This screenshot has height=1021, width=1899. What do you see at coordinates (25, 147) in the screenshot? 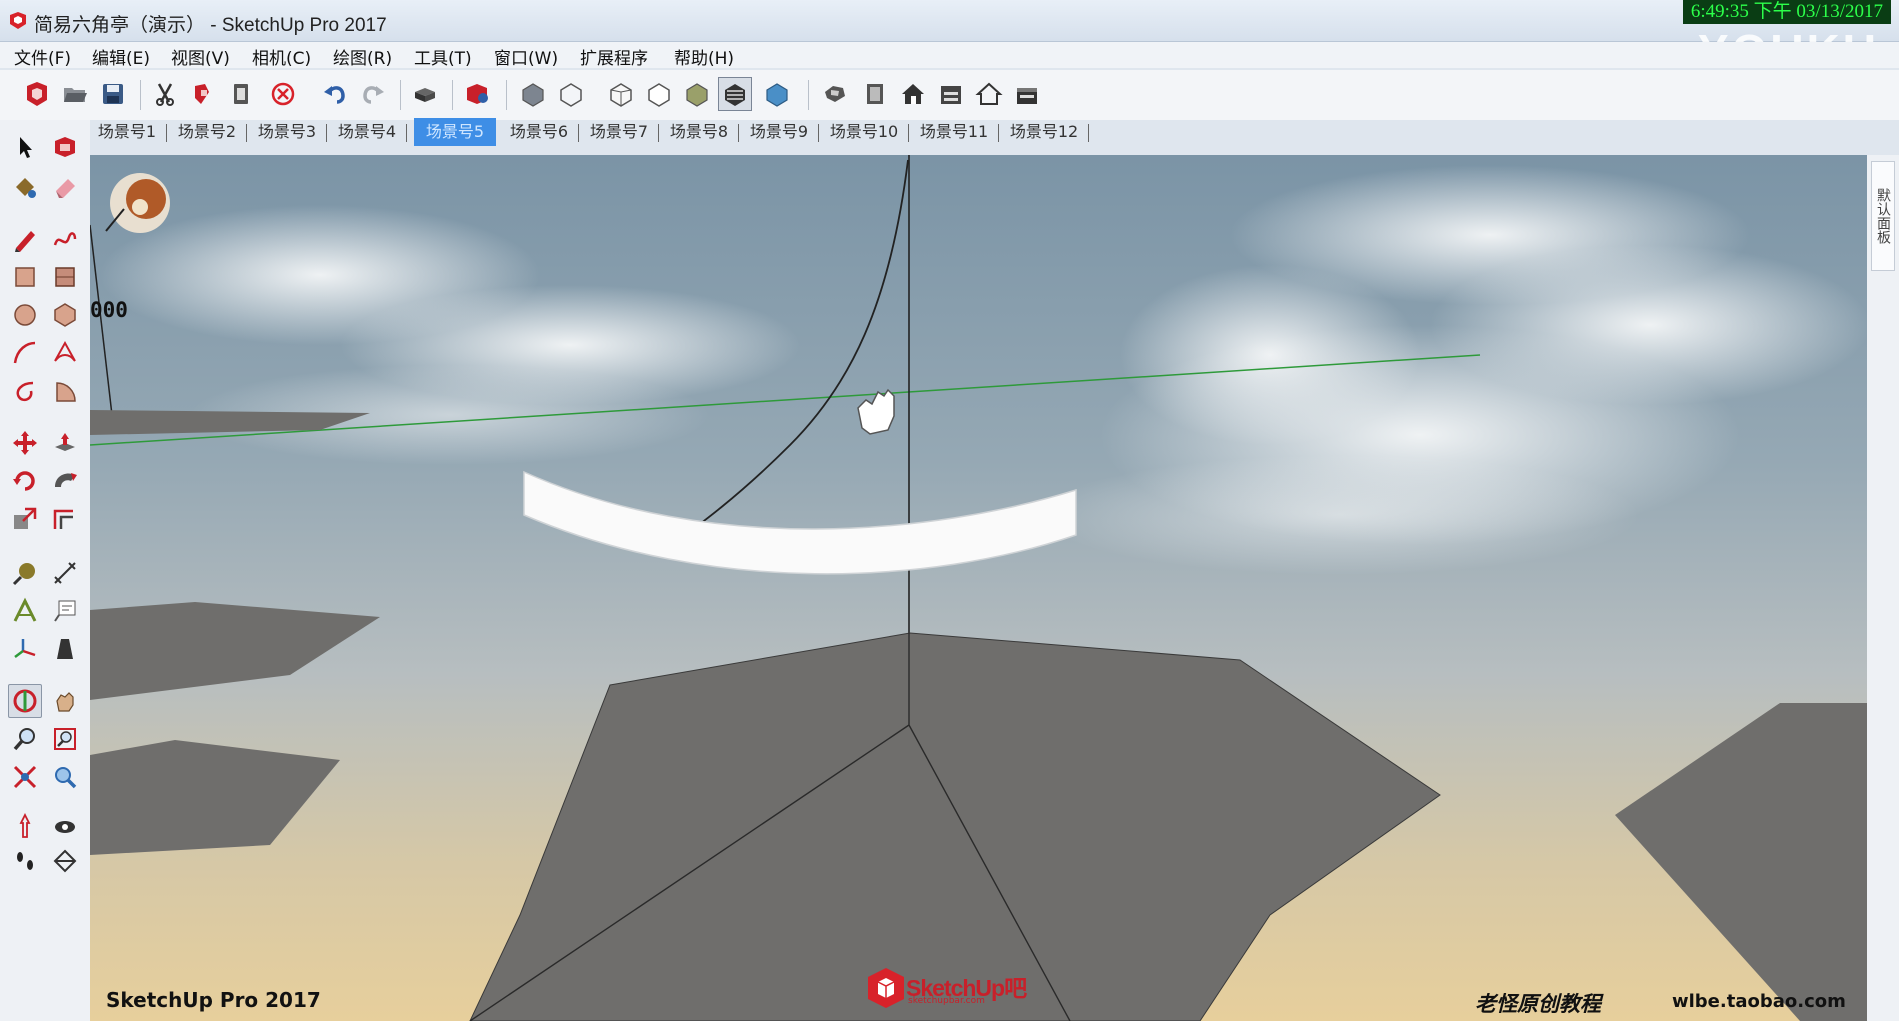
I see `select-tool-button` at bounding box center [25, 147].